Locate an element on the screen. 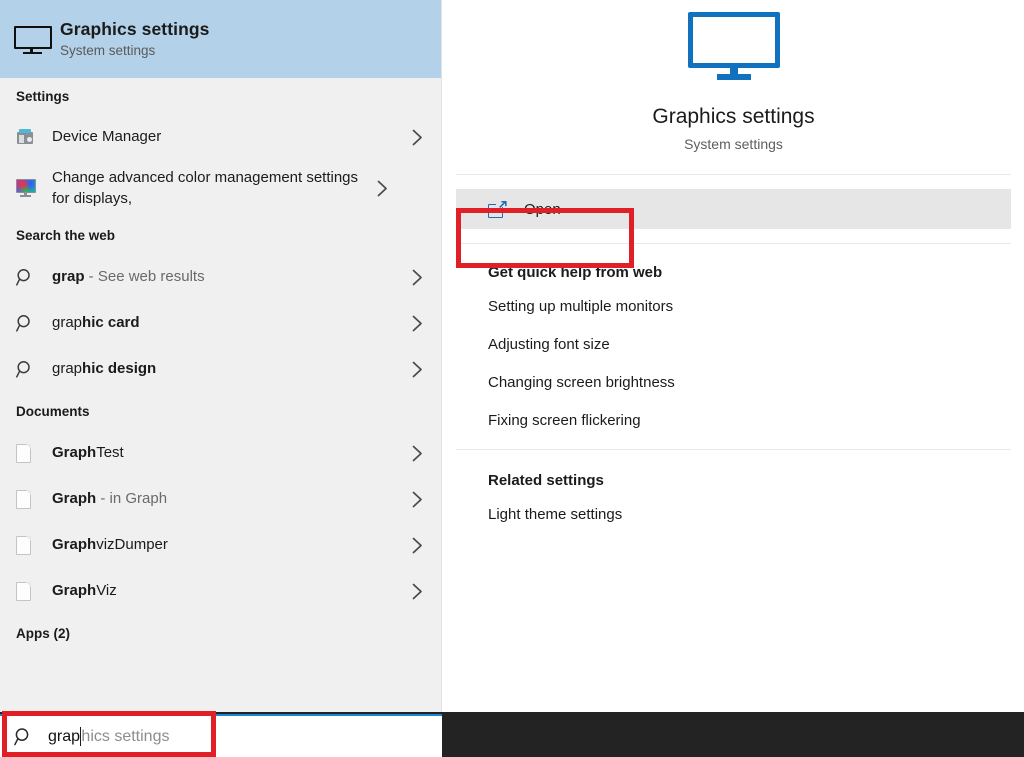 The image size is (1024, 757). open-section: Open is located at coordinates (733, 209).